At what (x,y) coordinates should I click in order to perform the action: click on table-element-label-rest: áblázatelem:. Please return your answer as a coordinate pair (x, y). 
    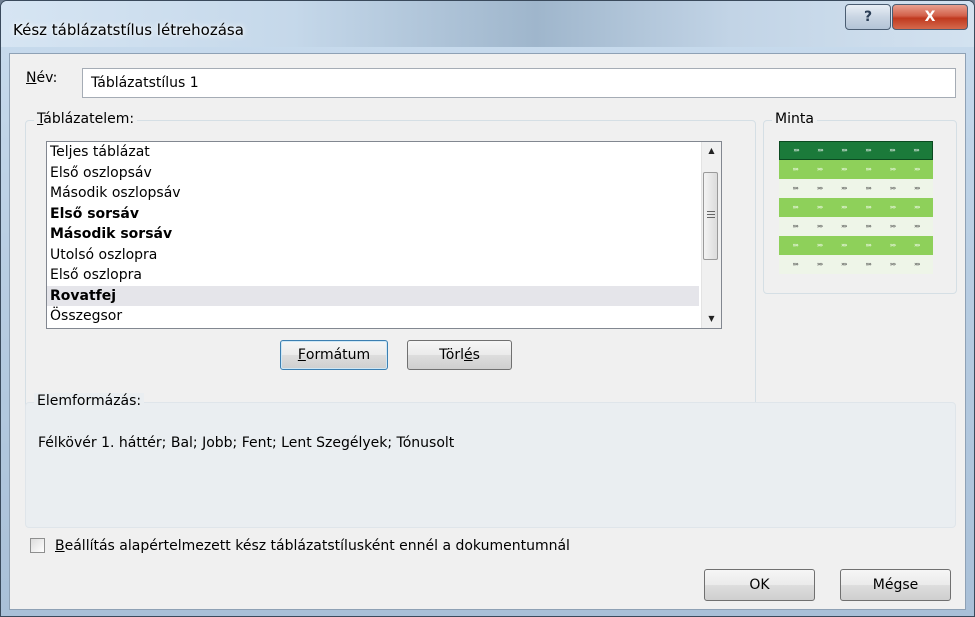
    Looking at the image, I should click on (89, 119).